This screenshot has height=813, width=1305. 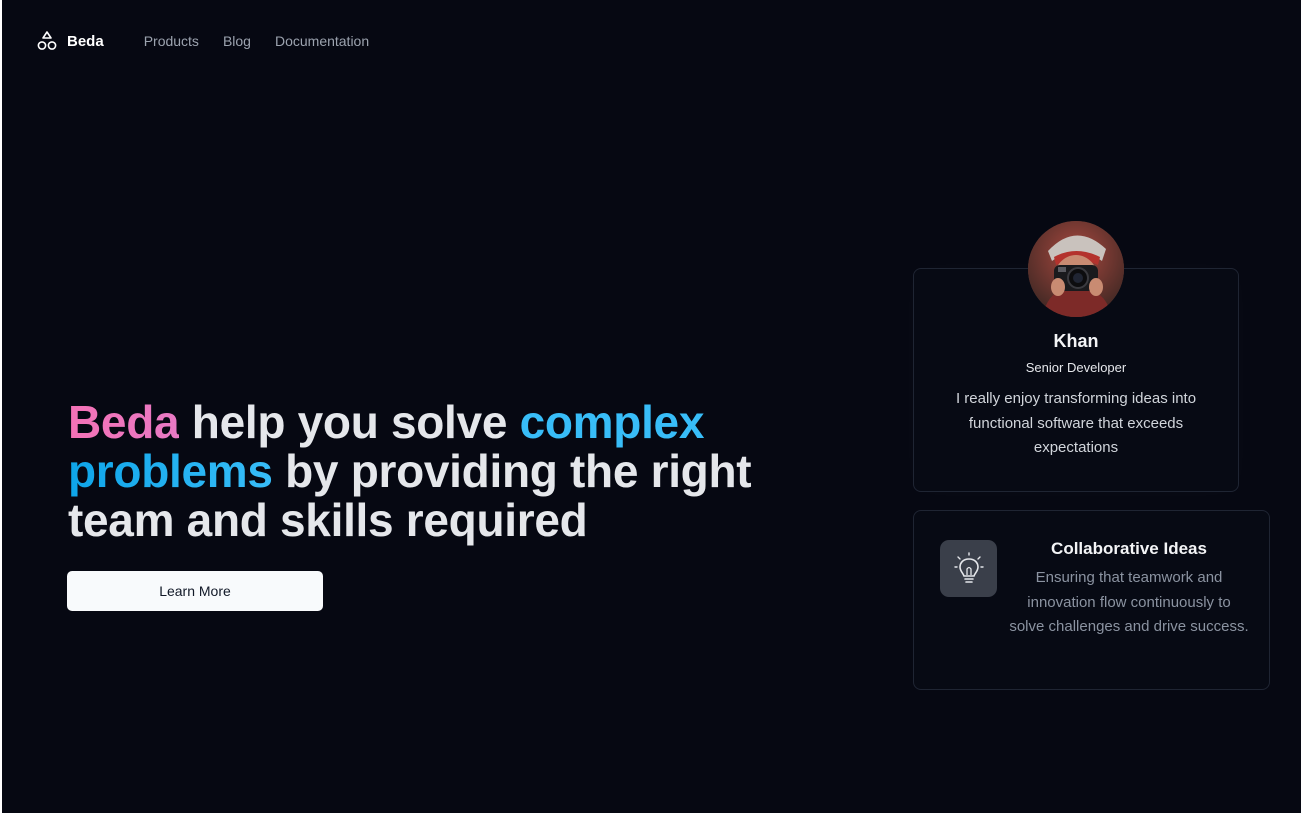 I want to click on brand-name: Beda, so click(x=85, y=41).